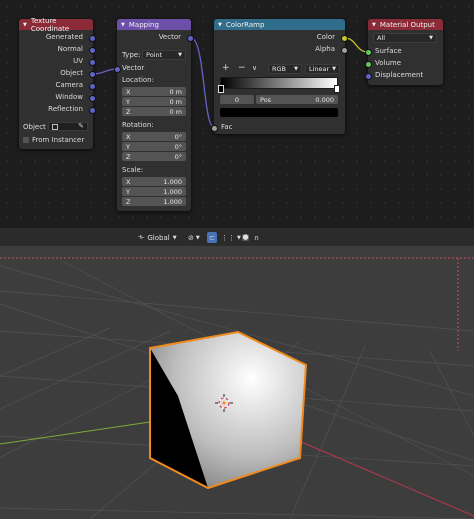  Describe the element at coordinates (242, 68) in the screenshot. I see `remove-stop-button: −` at that location.